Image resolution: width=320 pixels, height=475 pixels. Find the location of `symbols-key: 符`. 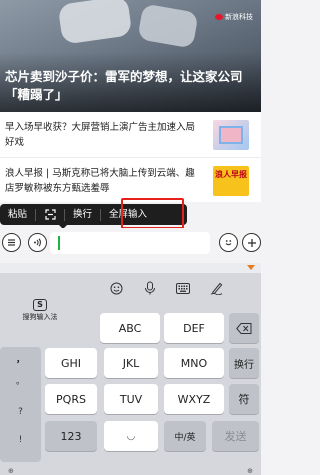

symbols-key: 符 is located at coordinates (244, 399).